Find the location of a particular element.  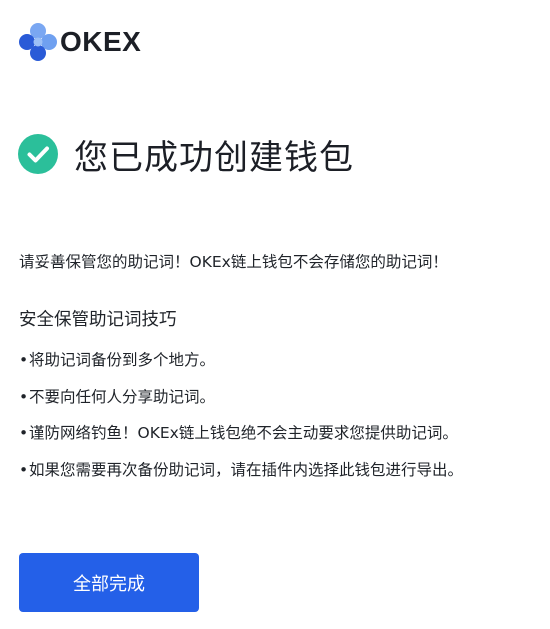

tip-text: 不要向任何人分享助记词。 is located at coordinates (122, 396).